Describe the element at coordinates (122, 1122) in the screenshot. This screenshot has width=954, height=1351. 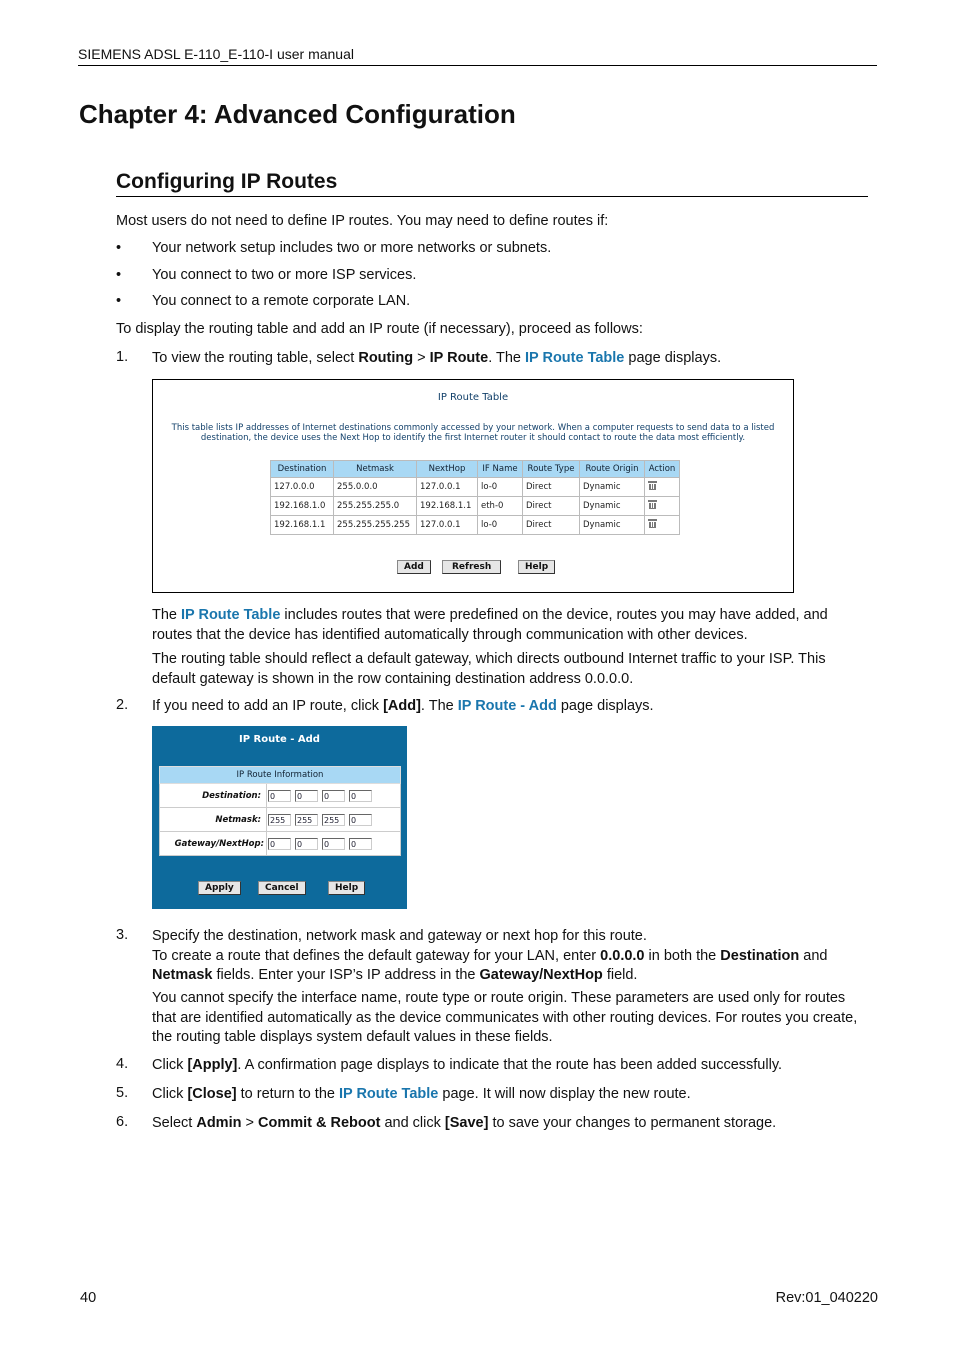
I see `step-number: 6.` at that location.